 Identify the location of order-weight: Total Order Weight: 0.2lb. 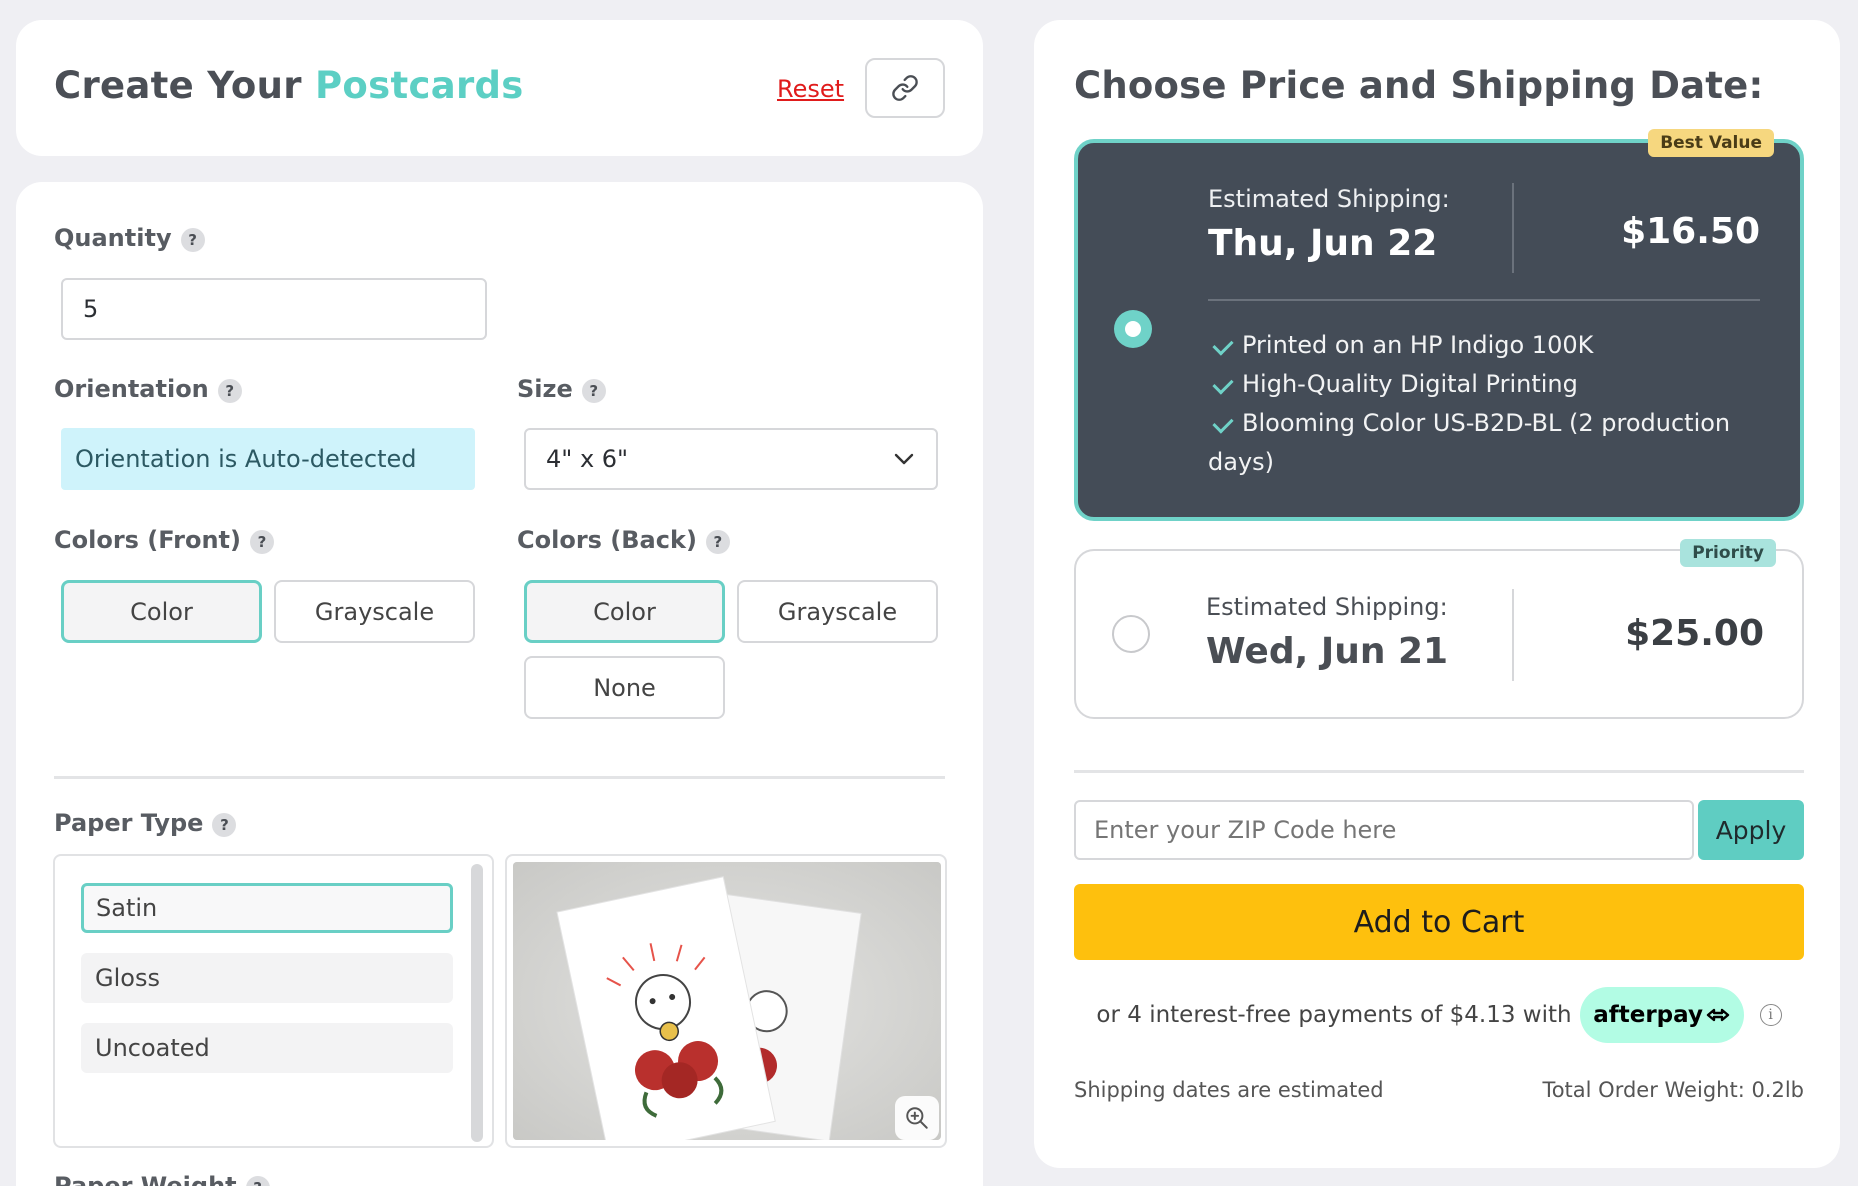
(1673, 1090).